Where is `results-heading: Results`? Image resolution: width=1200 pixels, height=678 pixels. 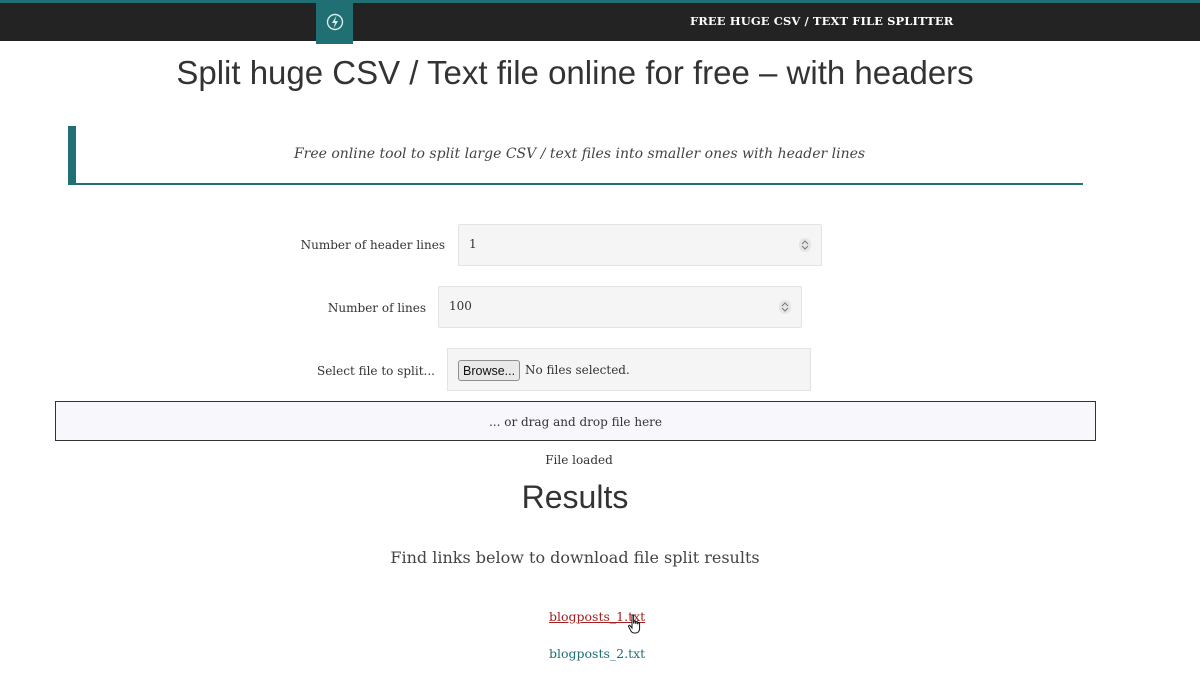
results-heading: Results is located at coordinates (575, 497).